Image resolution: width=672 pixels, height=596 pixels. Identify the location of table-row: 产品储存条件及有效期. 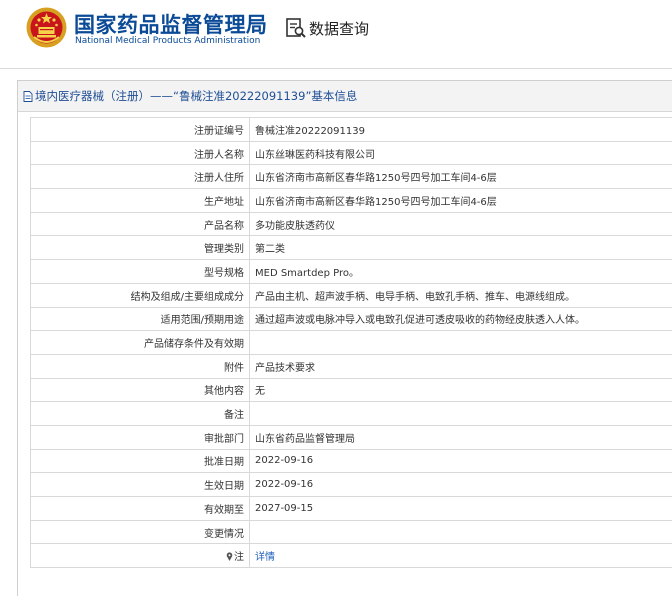
(351, 343).